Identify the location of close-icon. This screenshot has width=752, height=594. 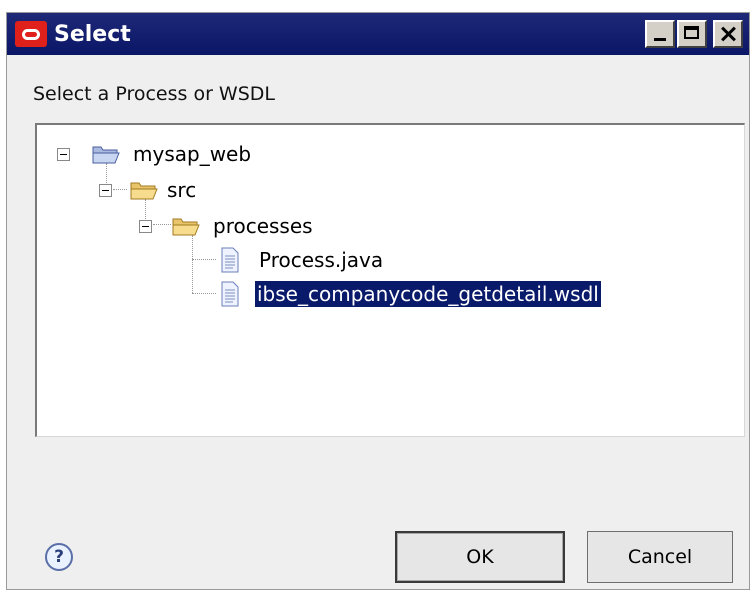
(728, 34).